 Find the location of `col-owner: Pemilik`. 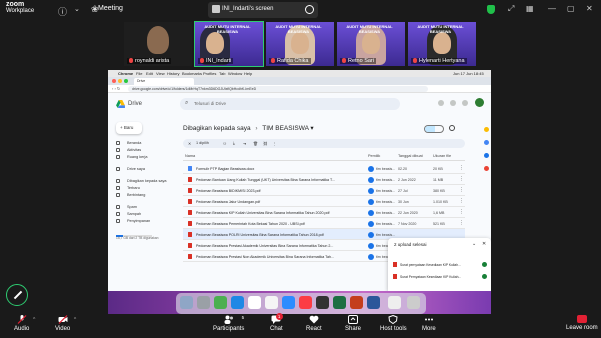

col-owner: Pemilik is located at coordinates (374, 156).